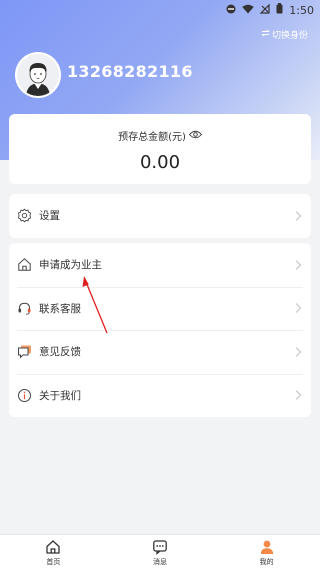  What do you see at coordinates (160, 162) in the screenshot?
I see `balance-value: 0.00` at bounding box center [160, 162].